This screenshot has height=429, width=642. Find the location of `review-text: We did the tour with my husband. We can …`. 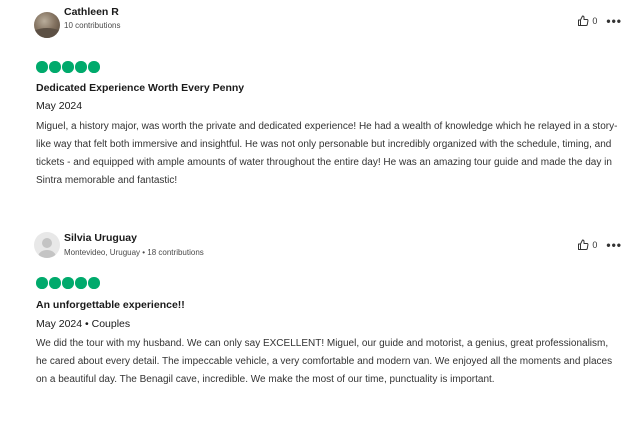

review-text: We did the tour with my husband. We can … is located at coordinates (324, 361).